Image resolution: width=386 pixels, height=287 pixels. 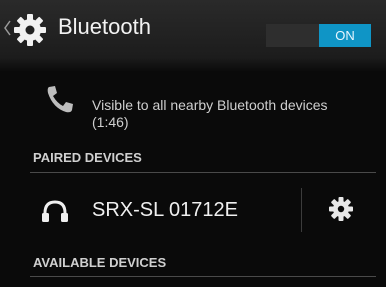 What do you see at coordinates (165, 210) in the screenshot?
I see `device-name: SRX-SL 01712E` at bounding box center [165, 210].